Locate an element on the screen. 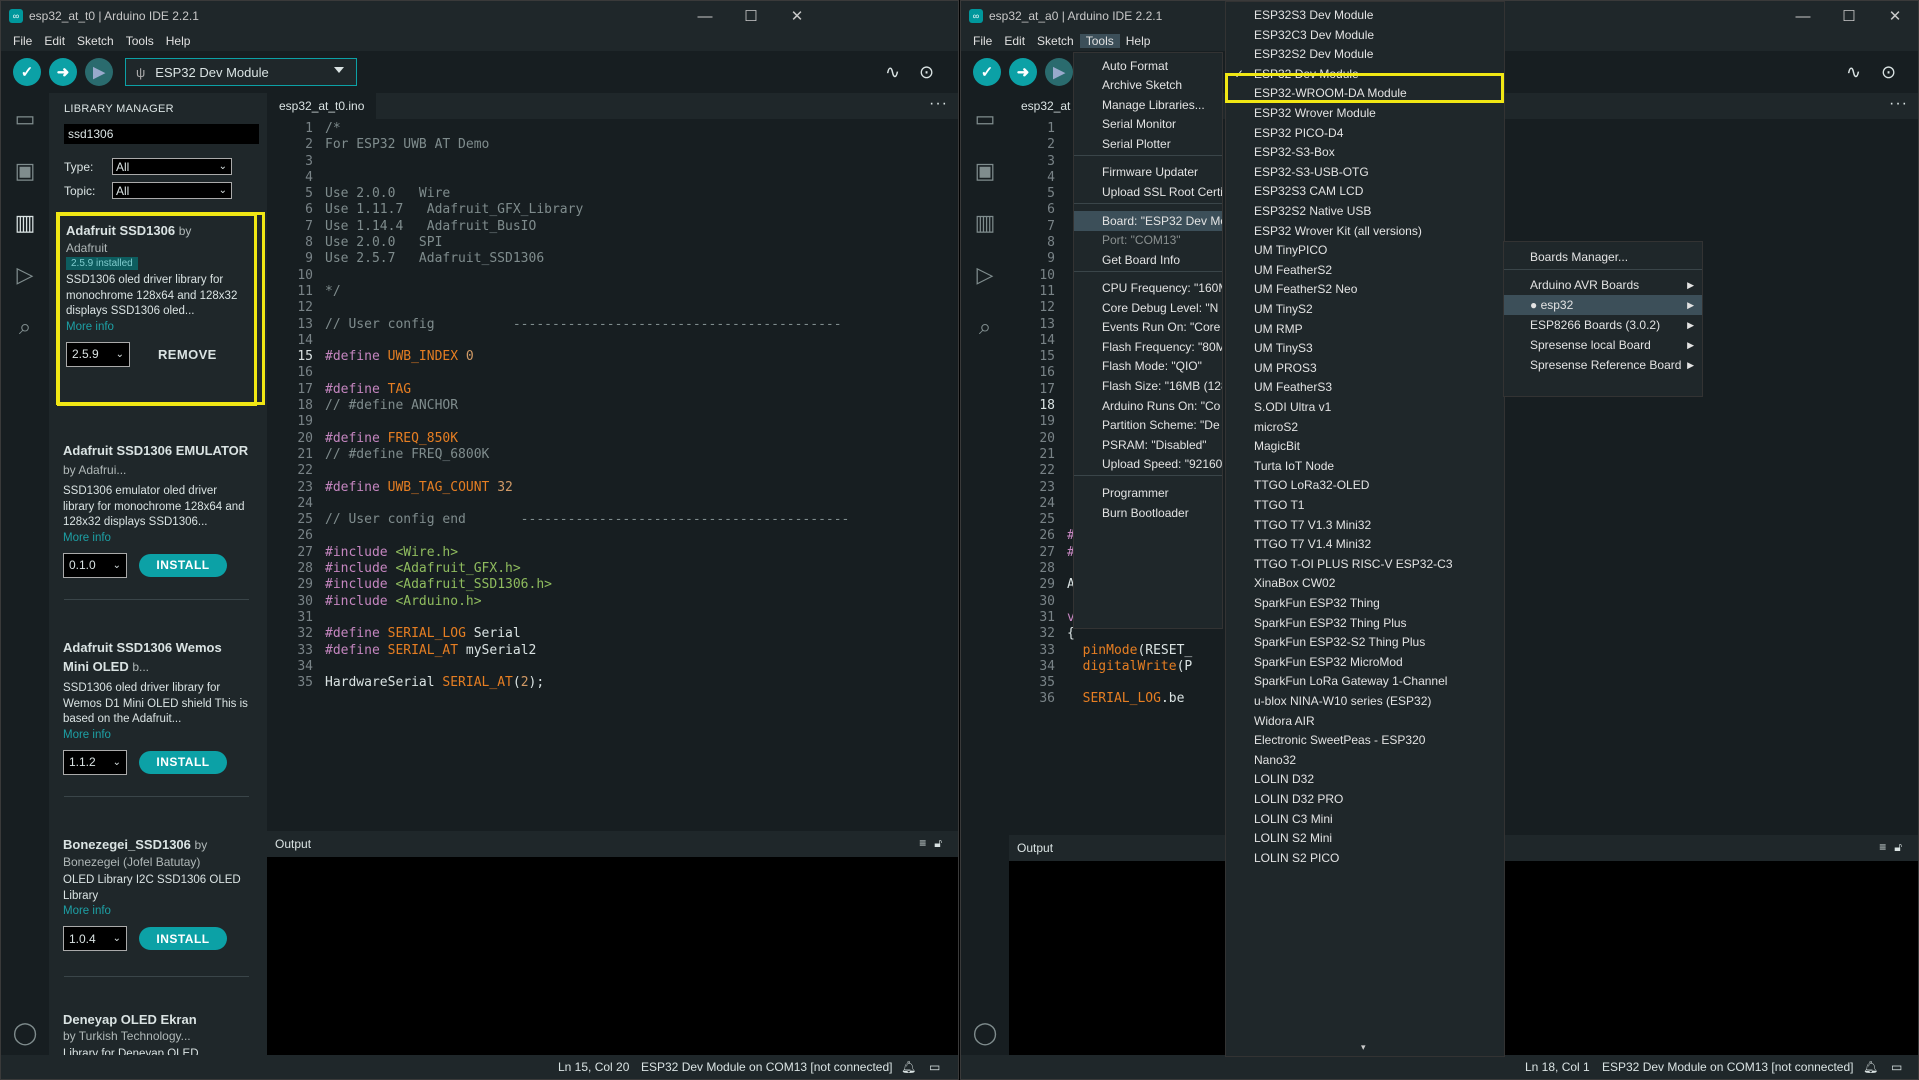 The image size is (1919, 1080). library-search-input is located at coordinates (161, 134).